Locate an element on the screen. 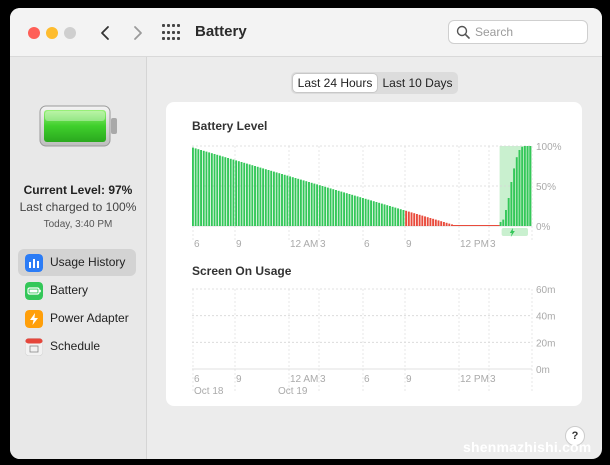 Image resolution: width=610 pixels, height=465 pixels. sidebar-item-label: Battery is located at coordinates (69, 290).